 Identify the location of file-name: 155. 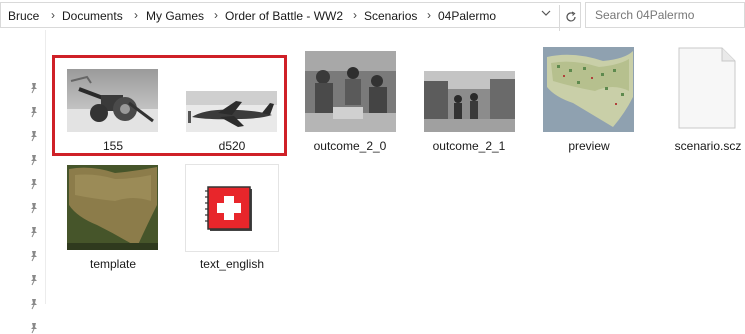
(113, 146).